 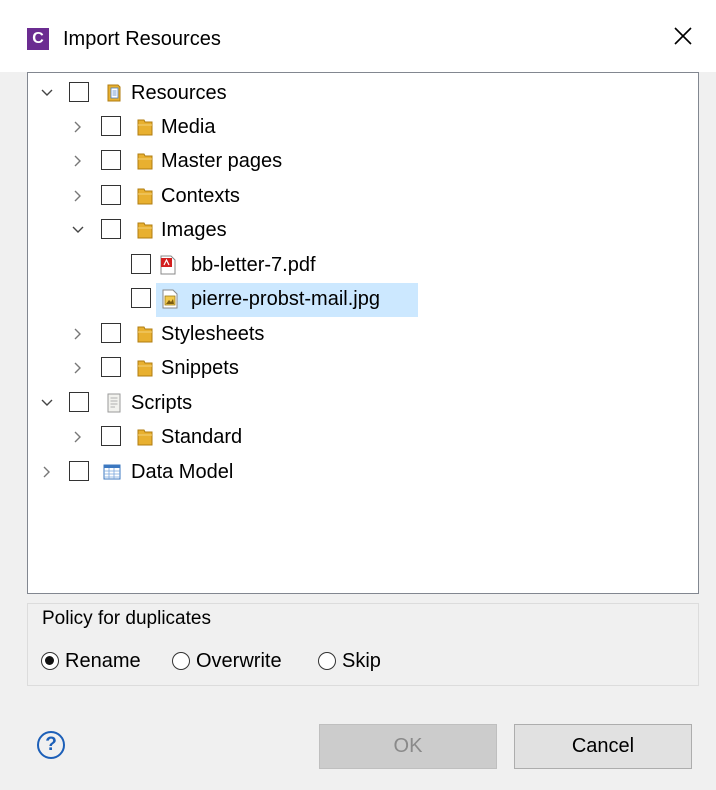 What do you see at coordinates (253, 265) in the screenshot?
I see `tree-item-label: bb-letter-7.pdf` at bounding box center [253, 265].